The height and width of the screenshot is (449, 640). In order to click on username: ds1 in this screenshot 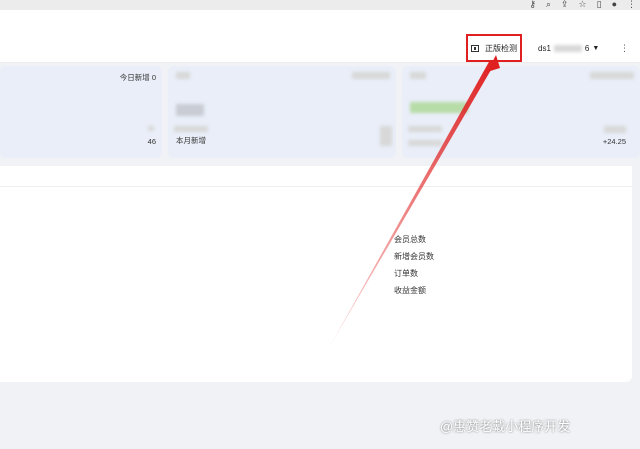, I will do `click(544, 48)`.